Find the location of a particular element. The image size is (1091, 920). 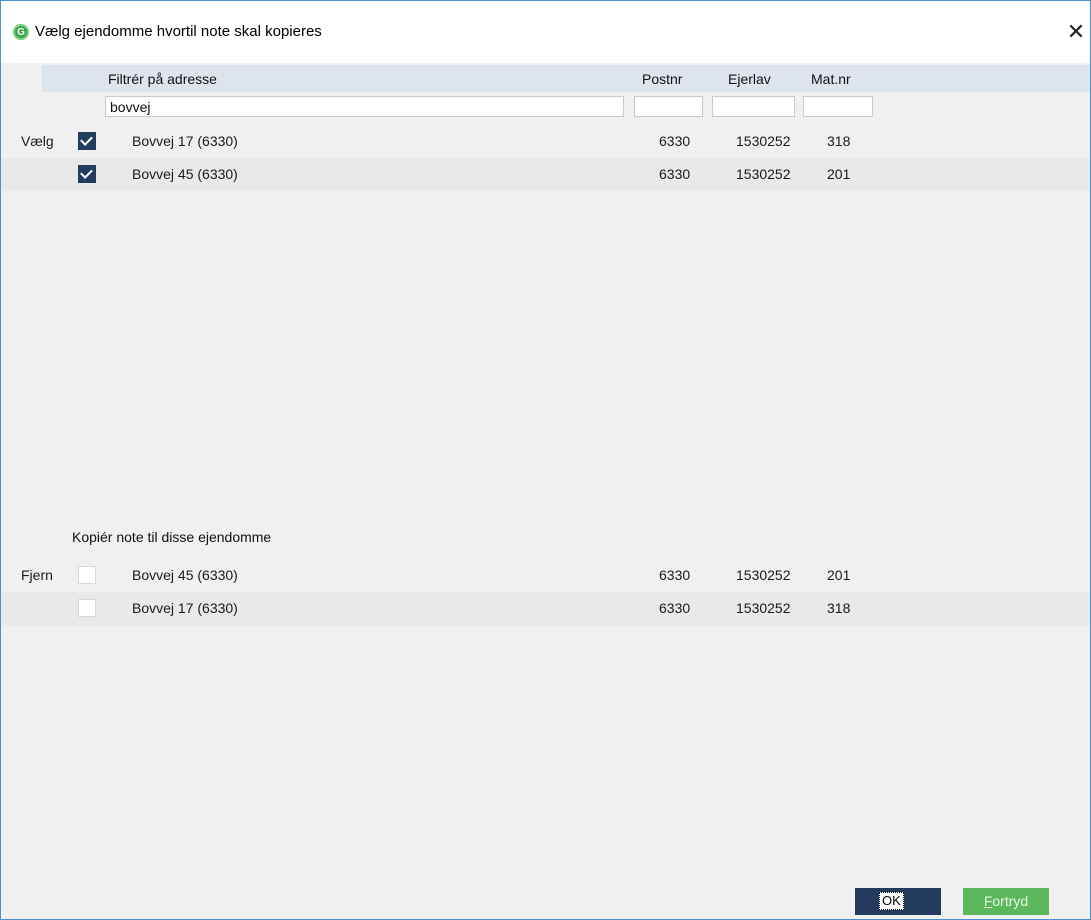

ejerlav-filter-input is located at coordinates (753, 106).